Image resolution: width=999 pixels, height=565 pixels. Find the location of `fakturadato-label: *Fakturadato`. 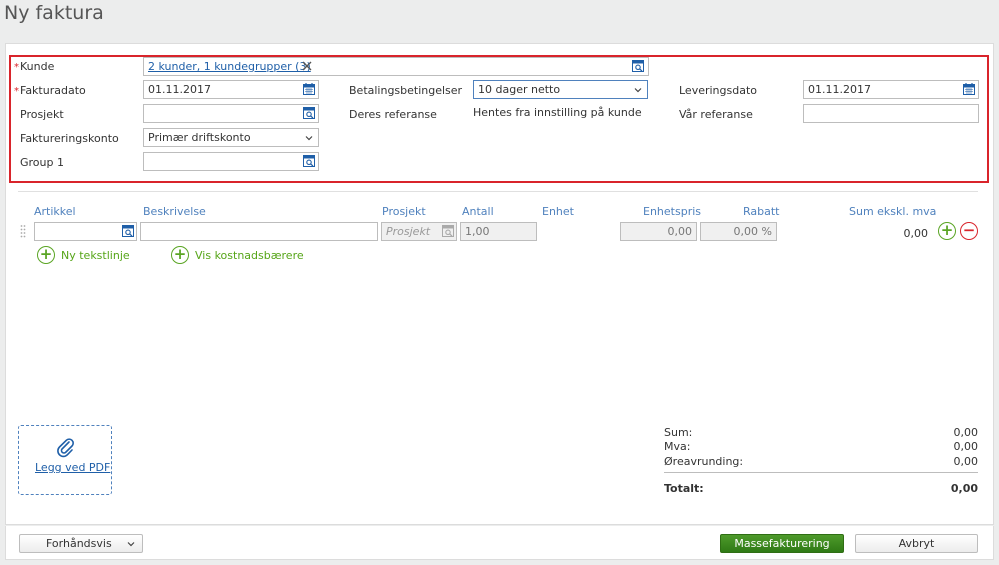

fakturadato-label: *Fakturadato is located at coordinates (50, 90).